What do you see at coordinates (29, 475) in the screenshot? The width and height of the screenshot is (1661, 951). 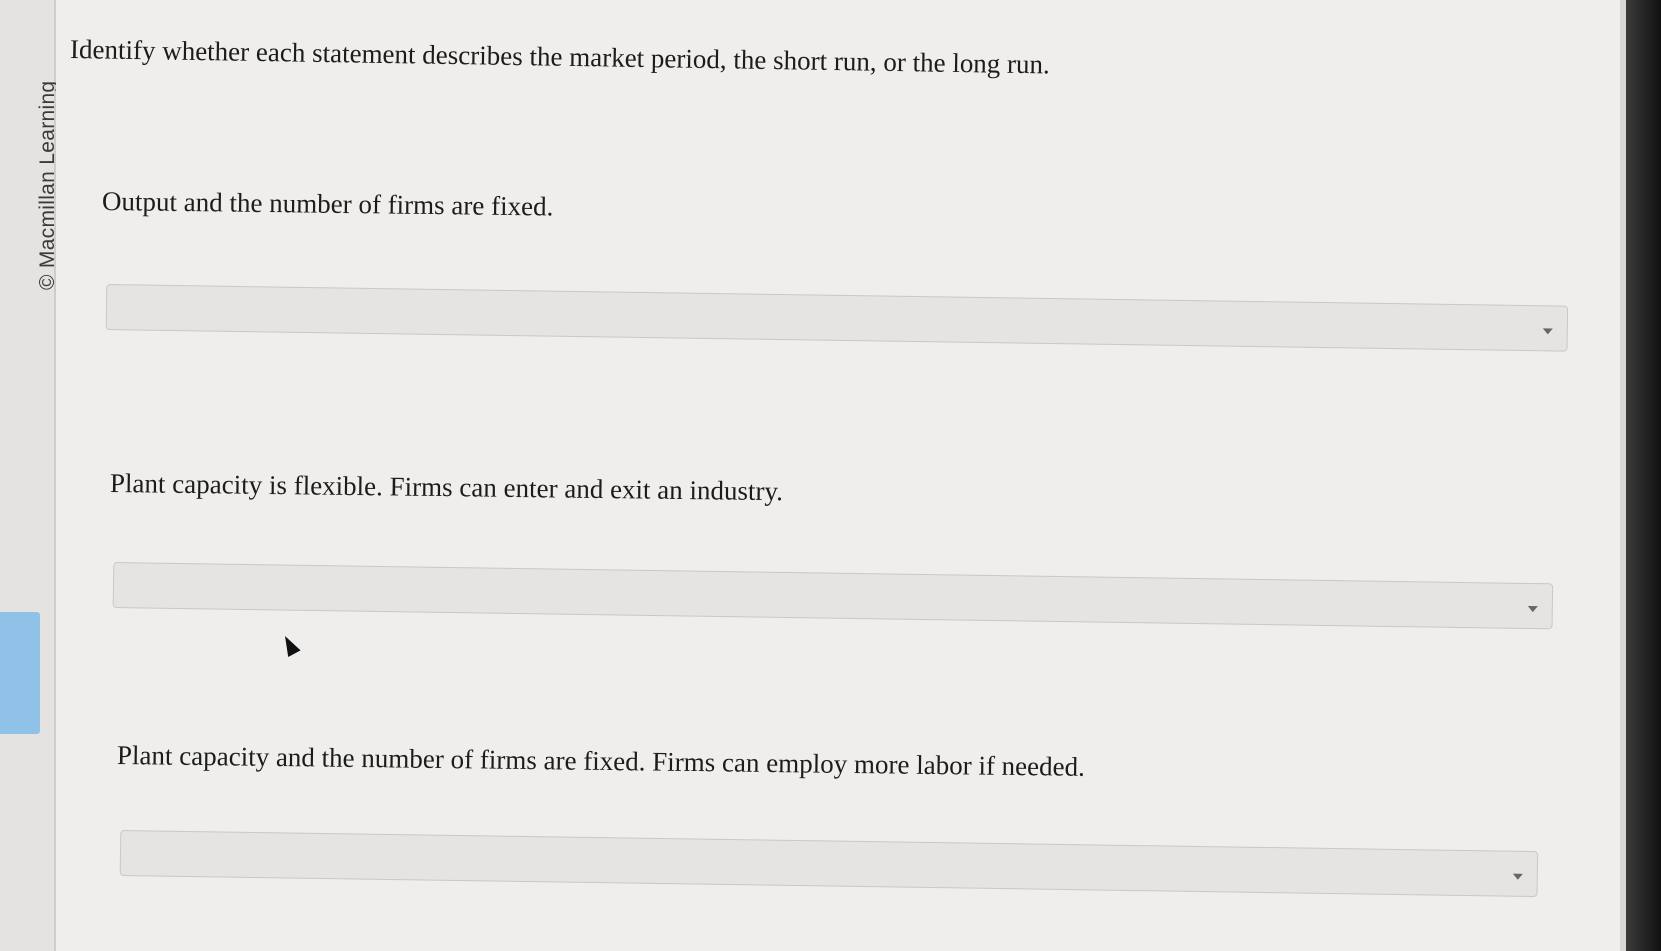 I see `left-rail: © Macmillan Learning` at bounding box center [29, 475].